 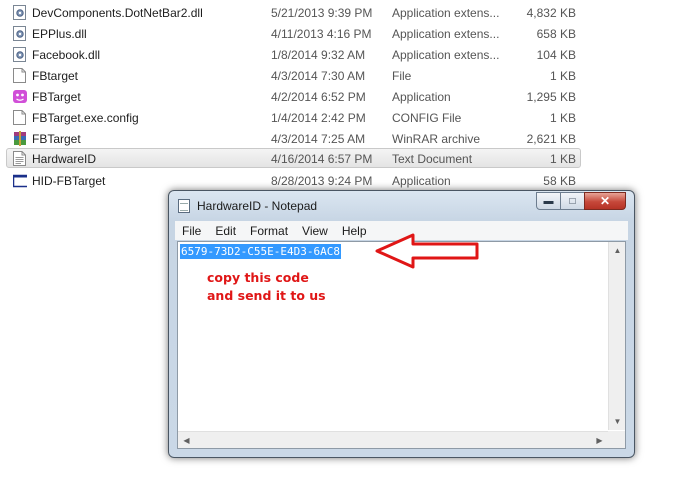 What do you see at coordinates (354, 231) in the screenshot?
I see `menu-help: Help` at bounding box center [354, 231].